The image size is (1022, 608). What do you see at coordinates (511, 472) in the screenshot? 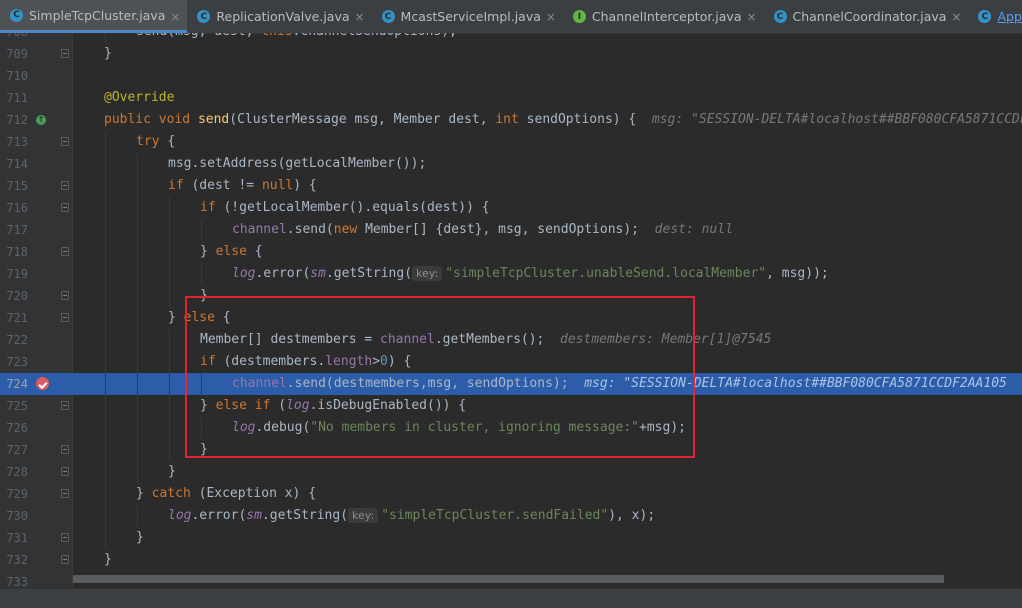
I see `code-line: 728}` at bounding box center [511, 472].